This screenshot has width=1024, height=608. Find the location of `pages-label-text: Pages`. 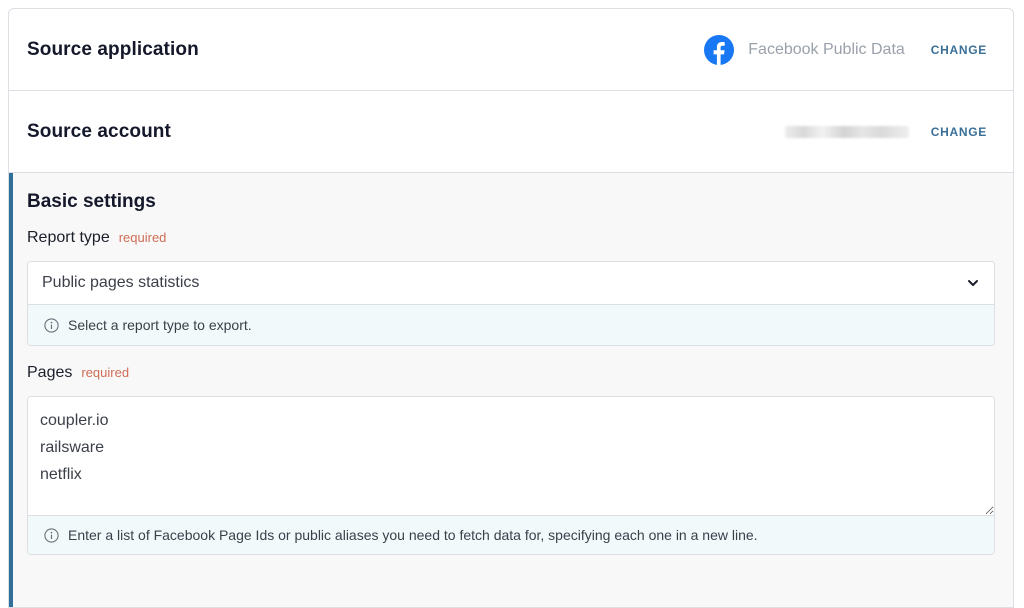

pages-label-text: Pages is located at coordinates (50, 372).